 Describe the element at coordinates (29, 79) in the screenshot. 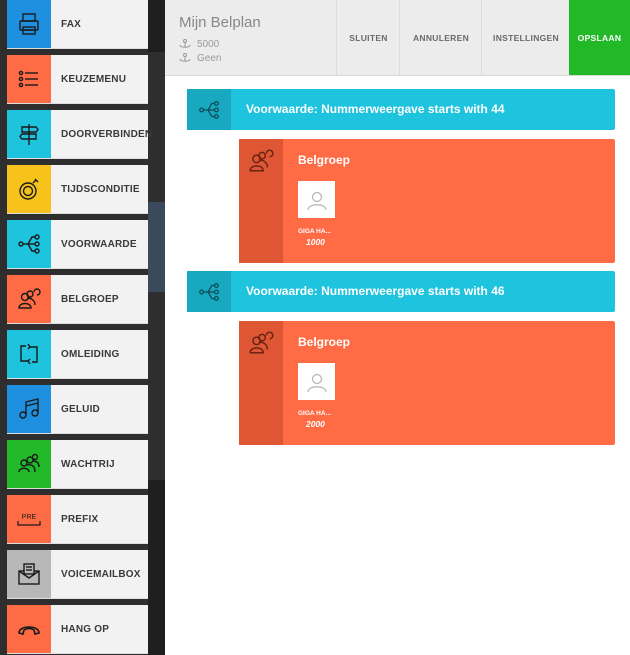

I see `menu-list-icon` at that location.